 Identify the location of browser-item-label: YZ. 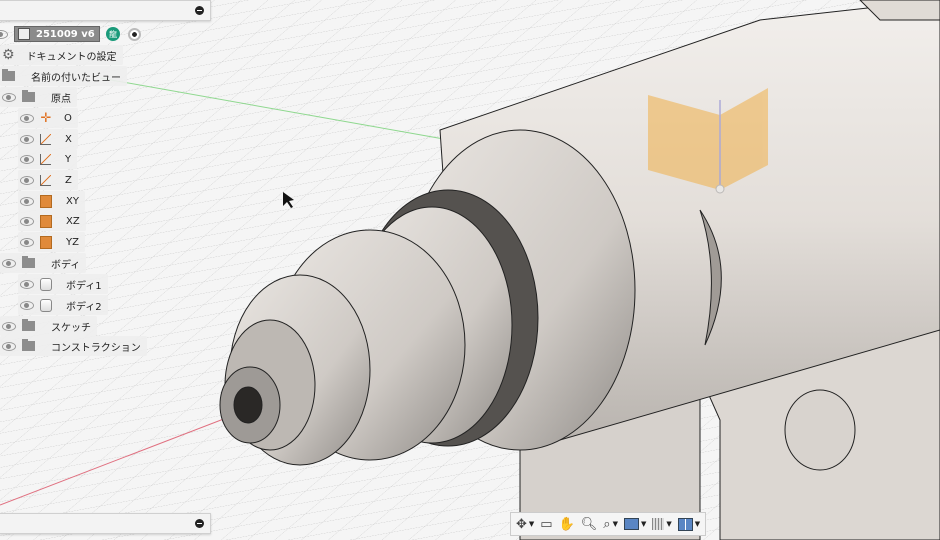
(72, 242).